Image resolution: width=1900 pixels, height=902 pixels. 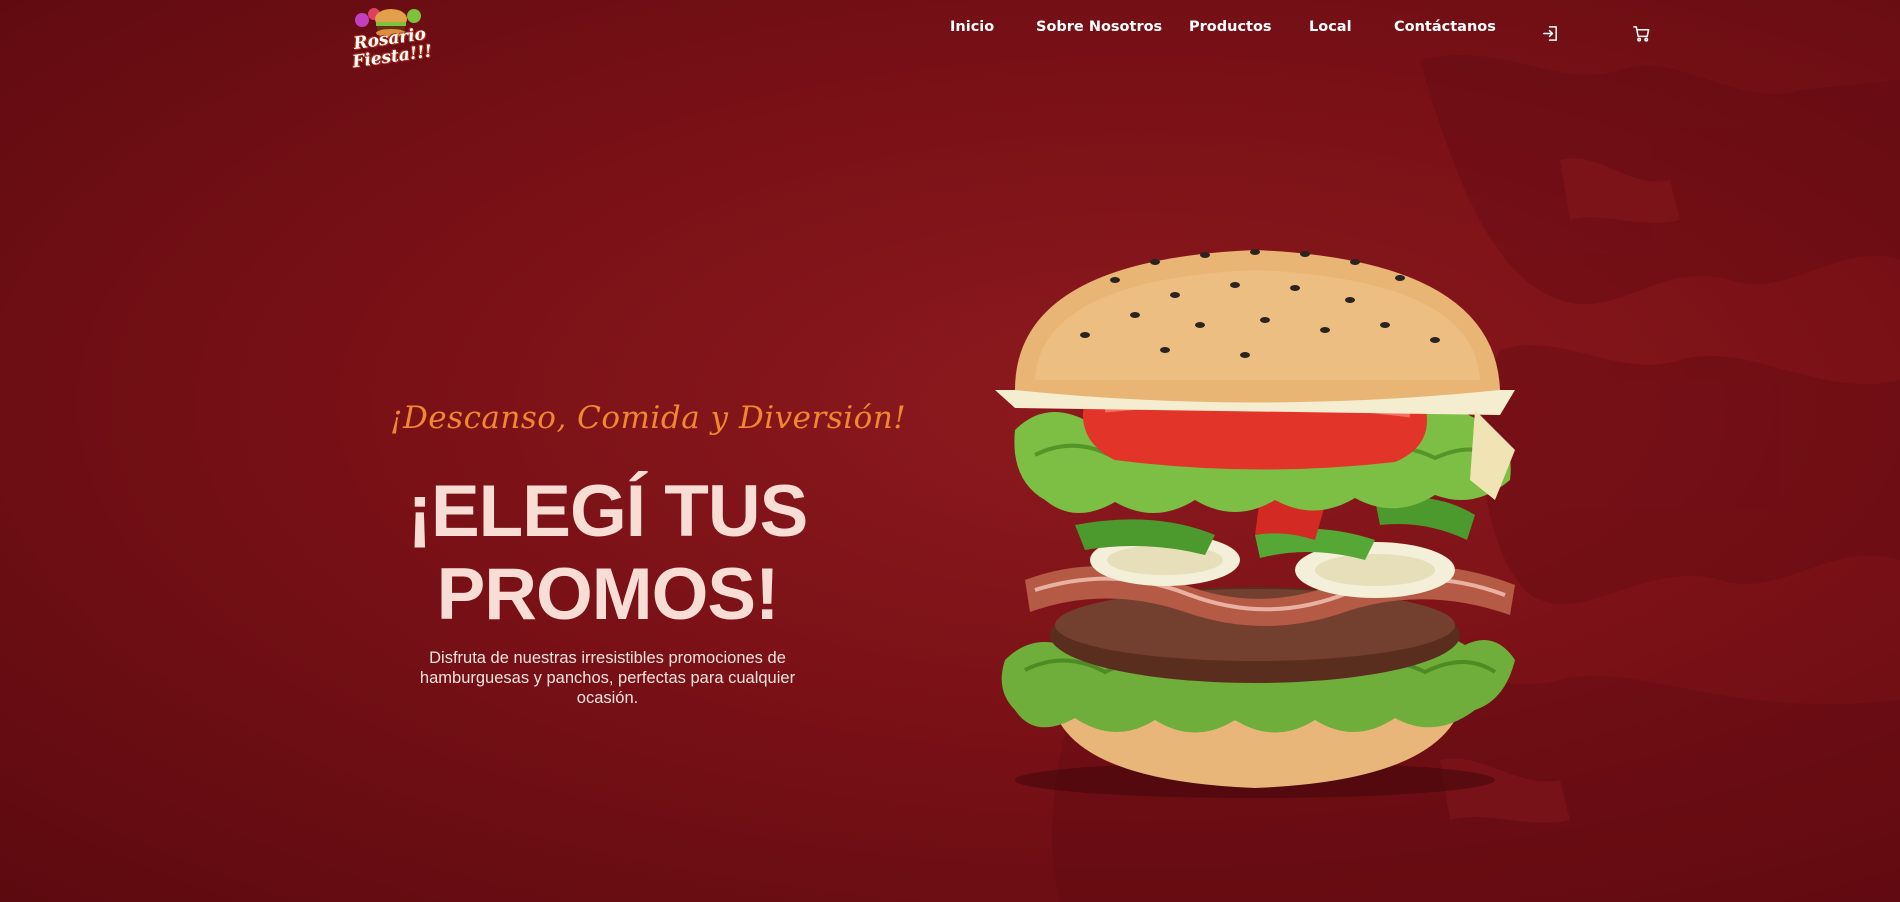 I want to click on hero-headline: ¡ELEGÍ TUS PROMOS!, so click(x=608, y=553).